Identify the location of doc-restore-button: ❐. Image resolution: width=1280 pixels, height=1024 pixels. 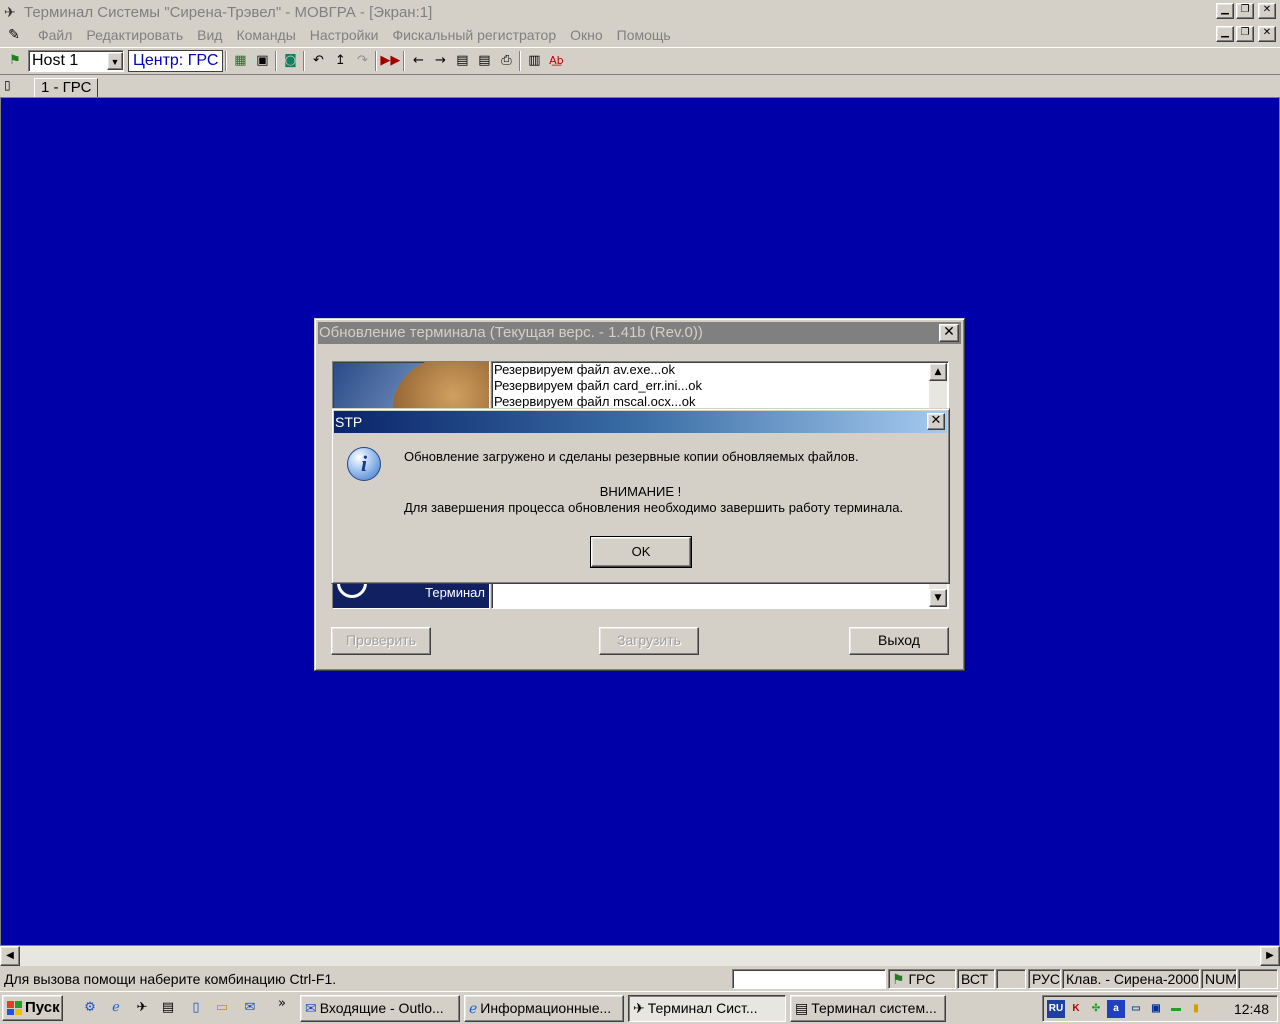
(1245, 34).